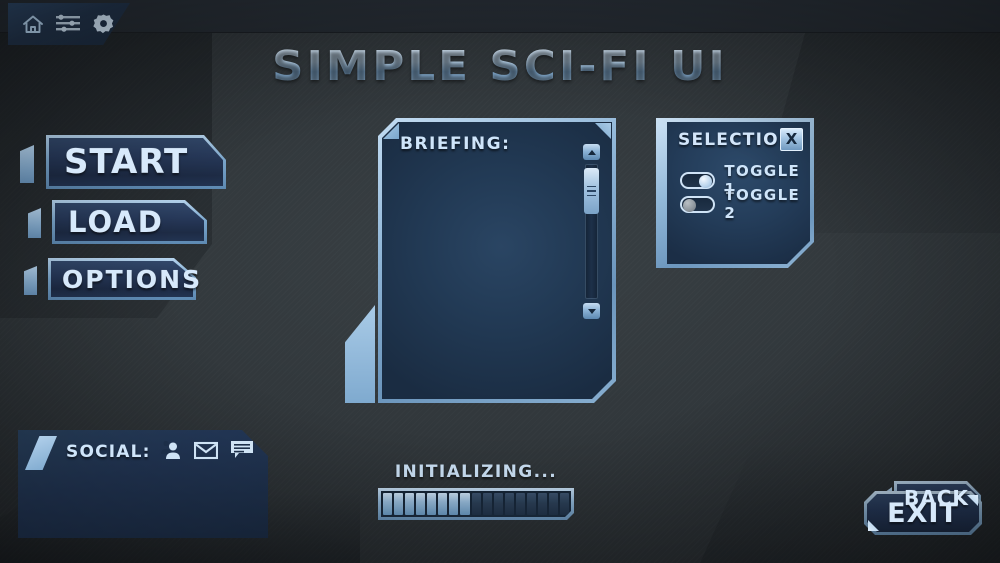  Describe the element at coordinates (242, 450) in the screenshot. I see `chat-icon` at that location.